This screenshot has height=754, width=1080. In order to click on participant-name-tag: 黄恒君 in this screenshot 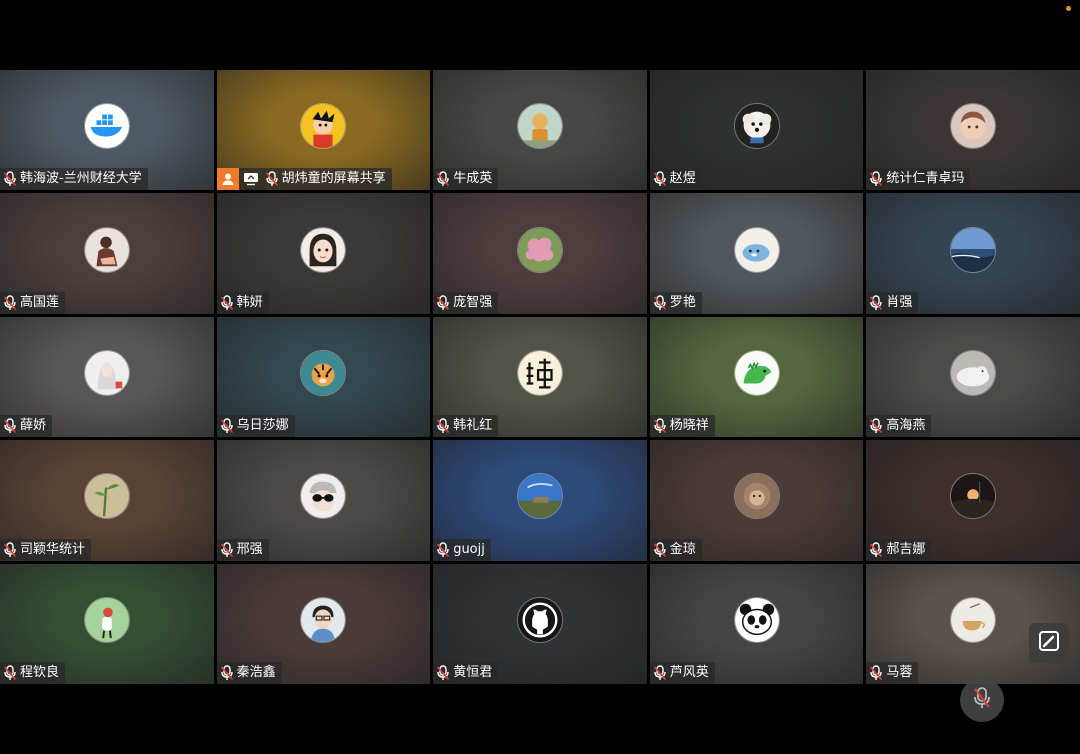, I will do `click(466, 673)`.